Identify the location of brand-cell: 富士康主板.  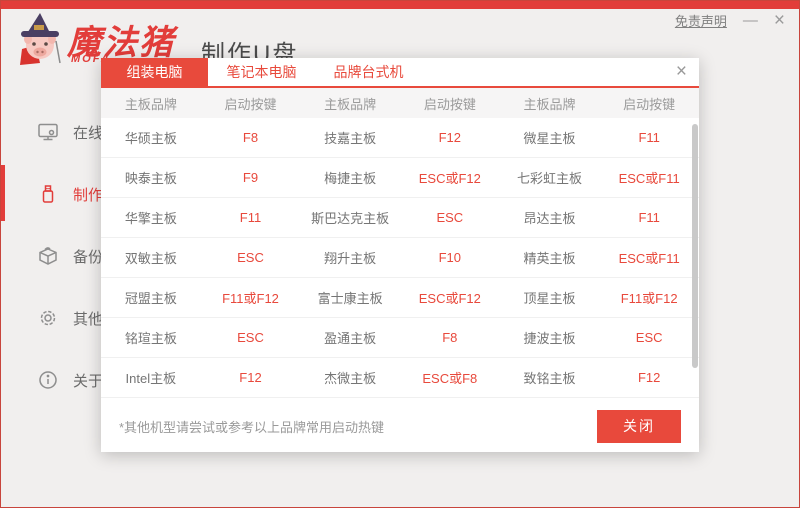
(350, 298).